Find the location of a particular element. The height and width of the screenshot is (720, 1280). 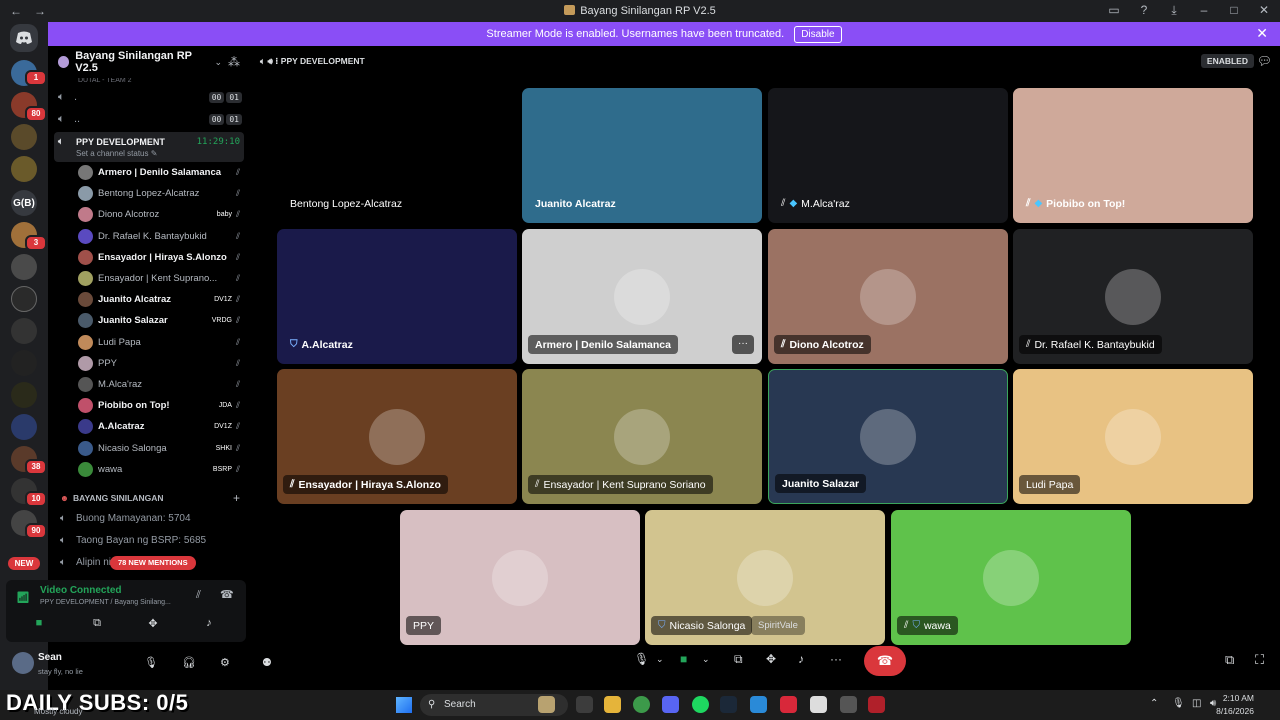

minimize-icon: – is located at coordinates (1204, 10).